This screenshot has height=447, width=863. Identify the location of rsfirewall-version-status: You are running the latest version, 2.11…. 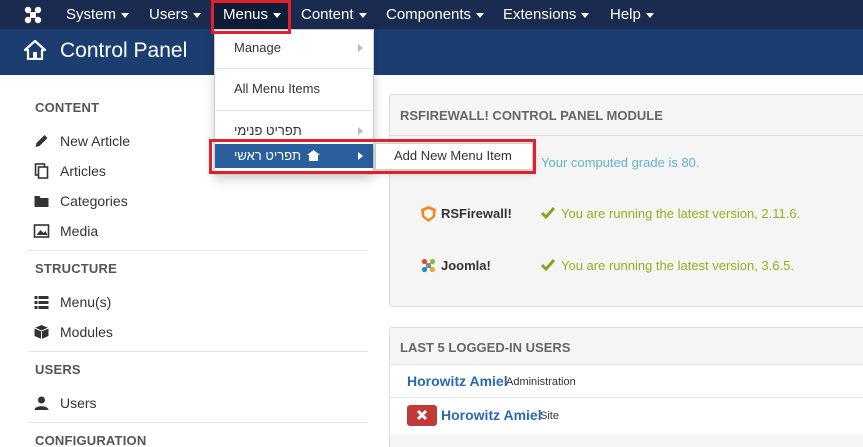
(670, 213).